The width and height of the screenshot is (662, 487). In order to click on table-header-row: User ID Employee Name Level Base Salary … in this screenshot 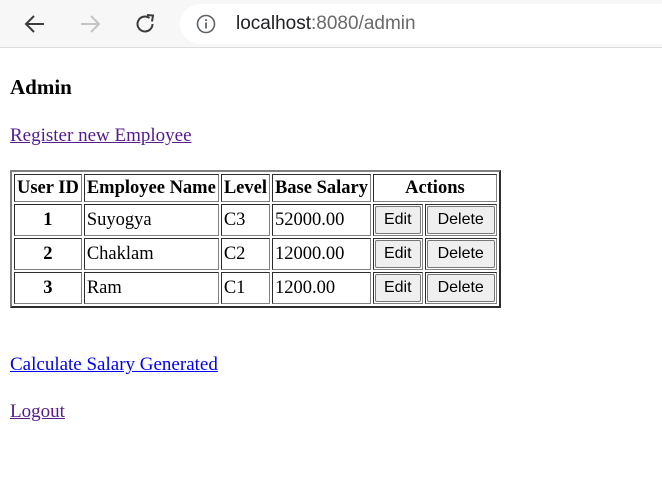, I will do `click(255, 188)`.